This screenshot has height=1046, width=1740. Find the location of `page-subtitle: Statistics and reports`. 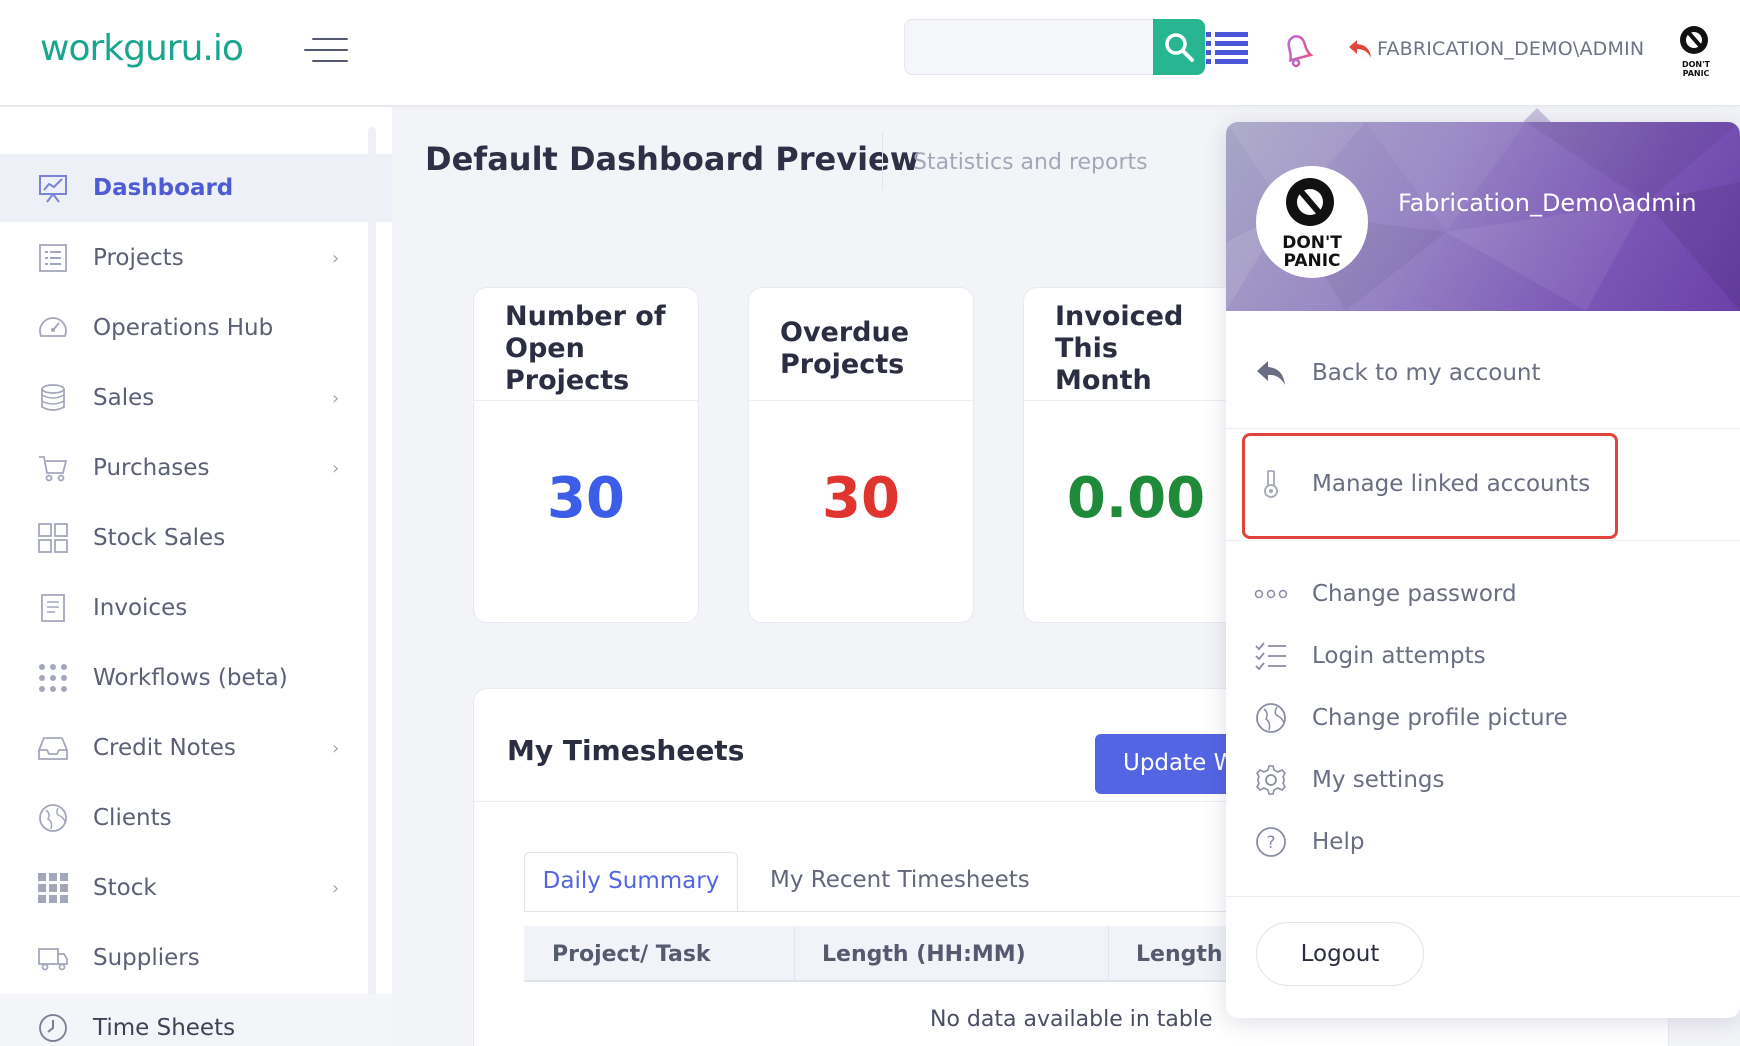

page-subtitle: Statistics and reports is located at coordinates (1030, 162).